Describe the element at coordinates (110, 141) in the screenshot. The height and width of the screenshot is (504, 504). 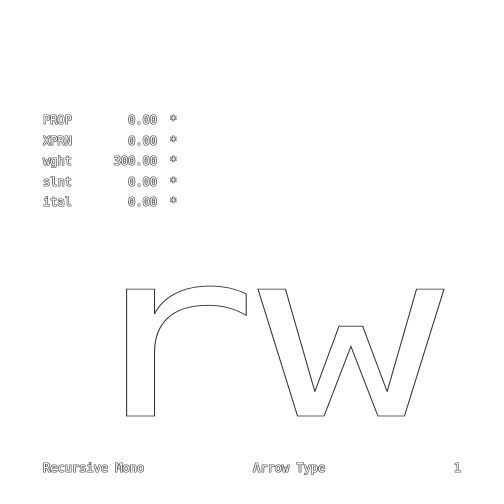
I see `axis-row-xprn: XPRN 0.00 *` at that location.